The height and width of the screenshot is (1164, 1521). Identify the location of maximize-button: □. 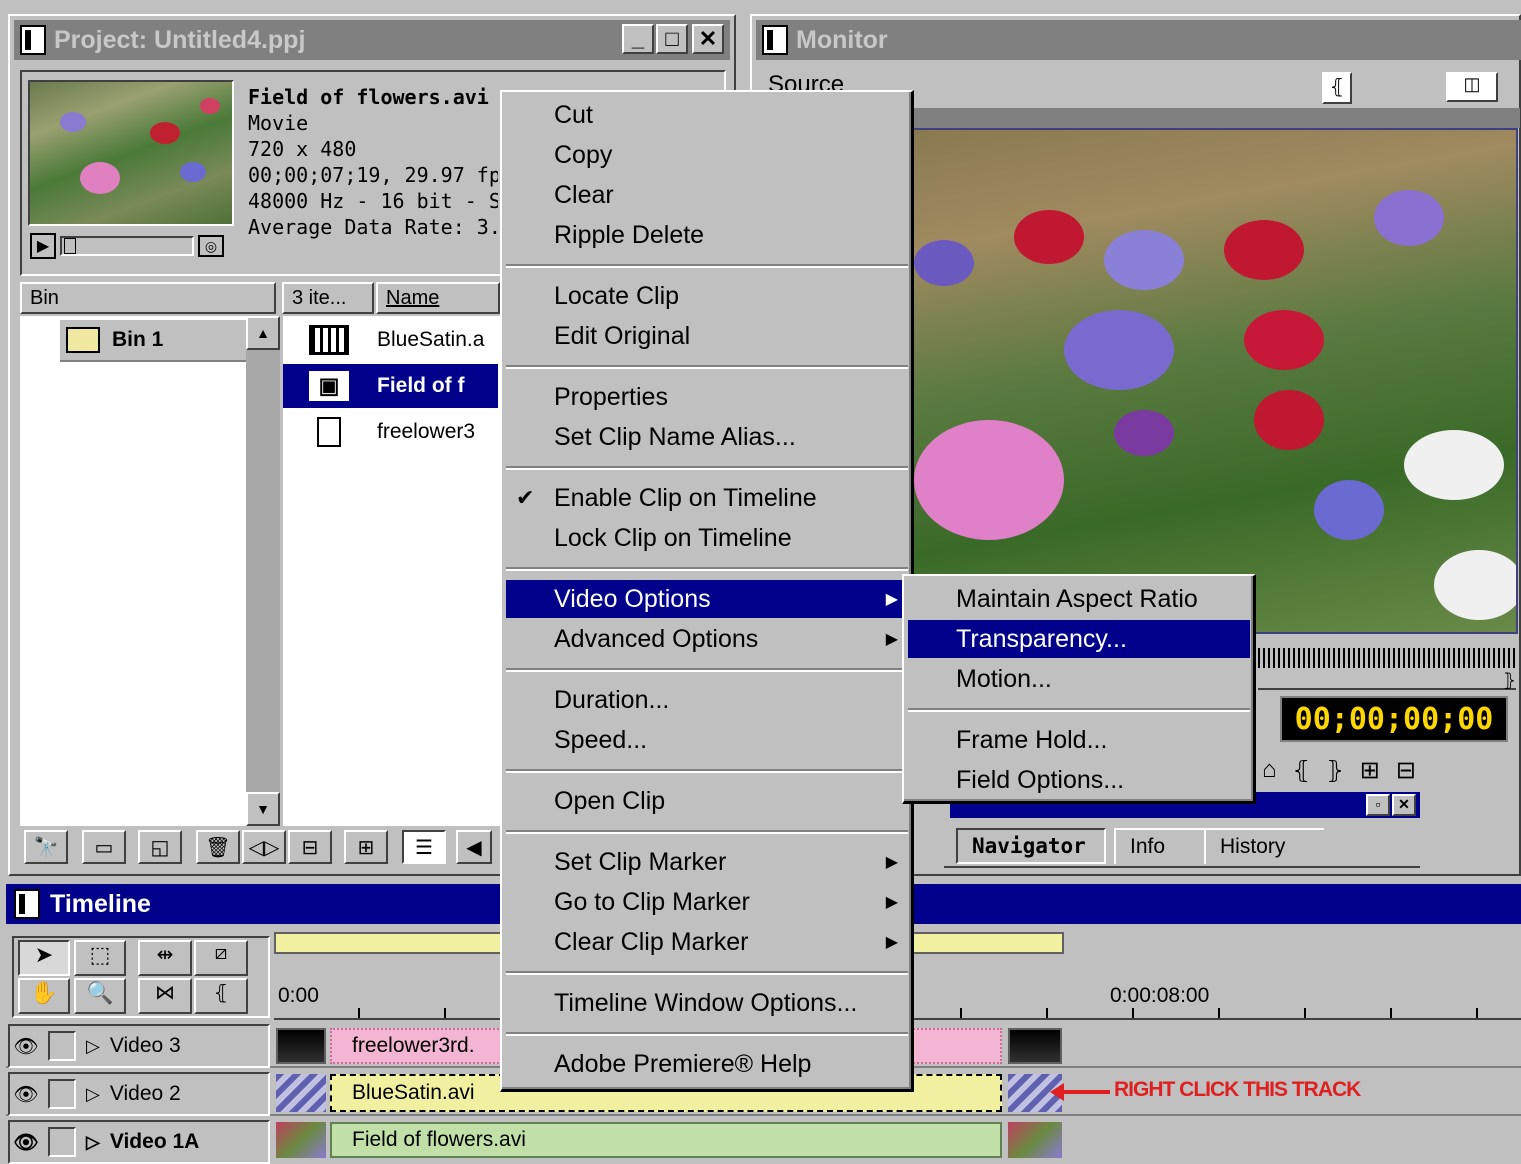
(672, 39).